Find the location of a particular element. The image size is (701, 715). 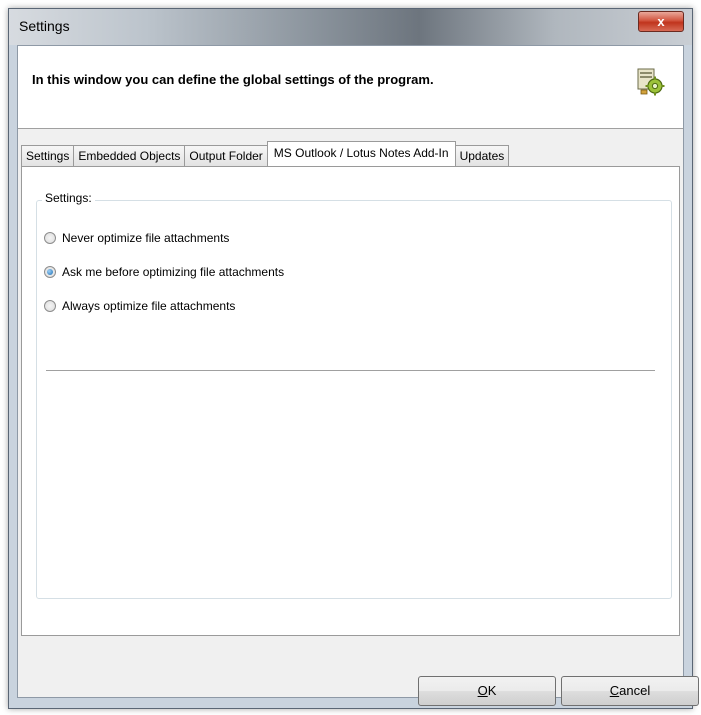

option-always-optimize: Always optimize file attachments is located at coordinates (139, 306).